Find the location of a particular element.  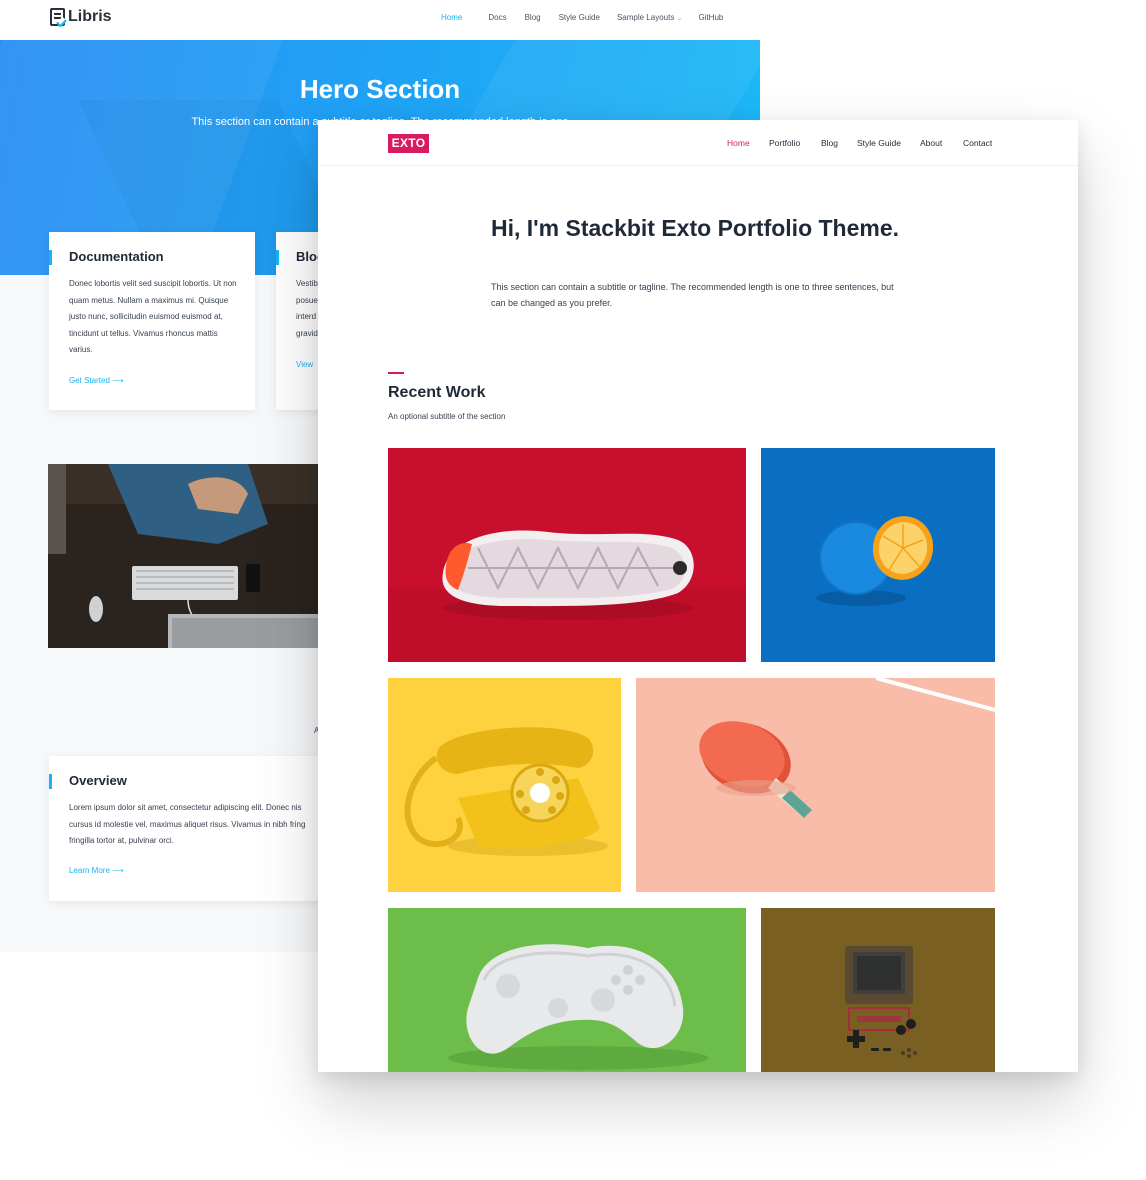

paddle-image is located at coordinates (815, 785).